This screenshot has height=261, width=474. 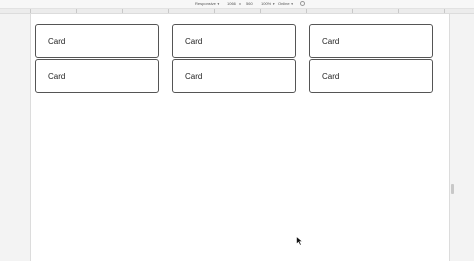 What do you see at coordinates (15, 137) in the screenshot?
I see `left-gutter` at bounding box center [15, 137].